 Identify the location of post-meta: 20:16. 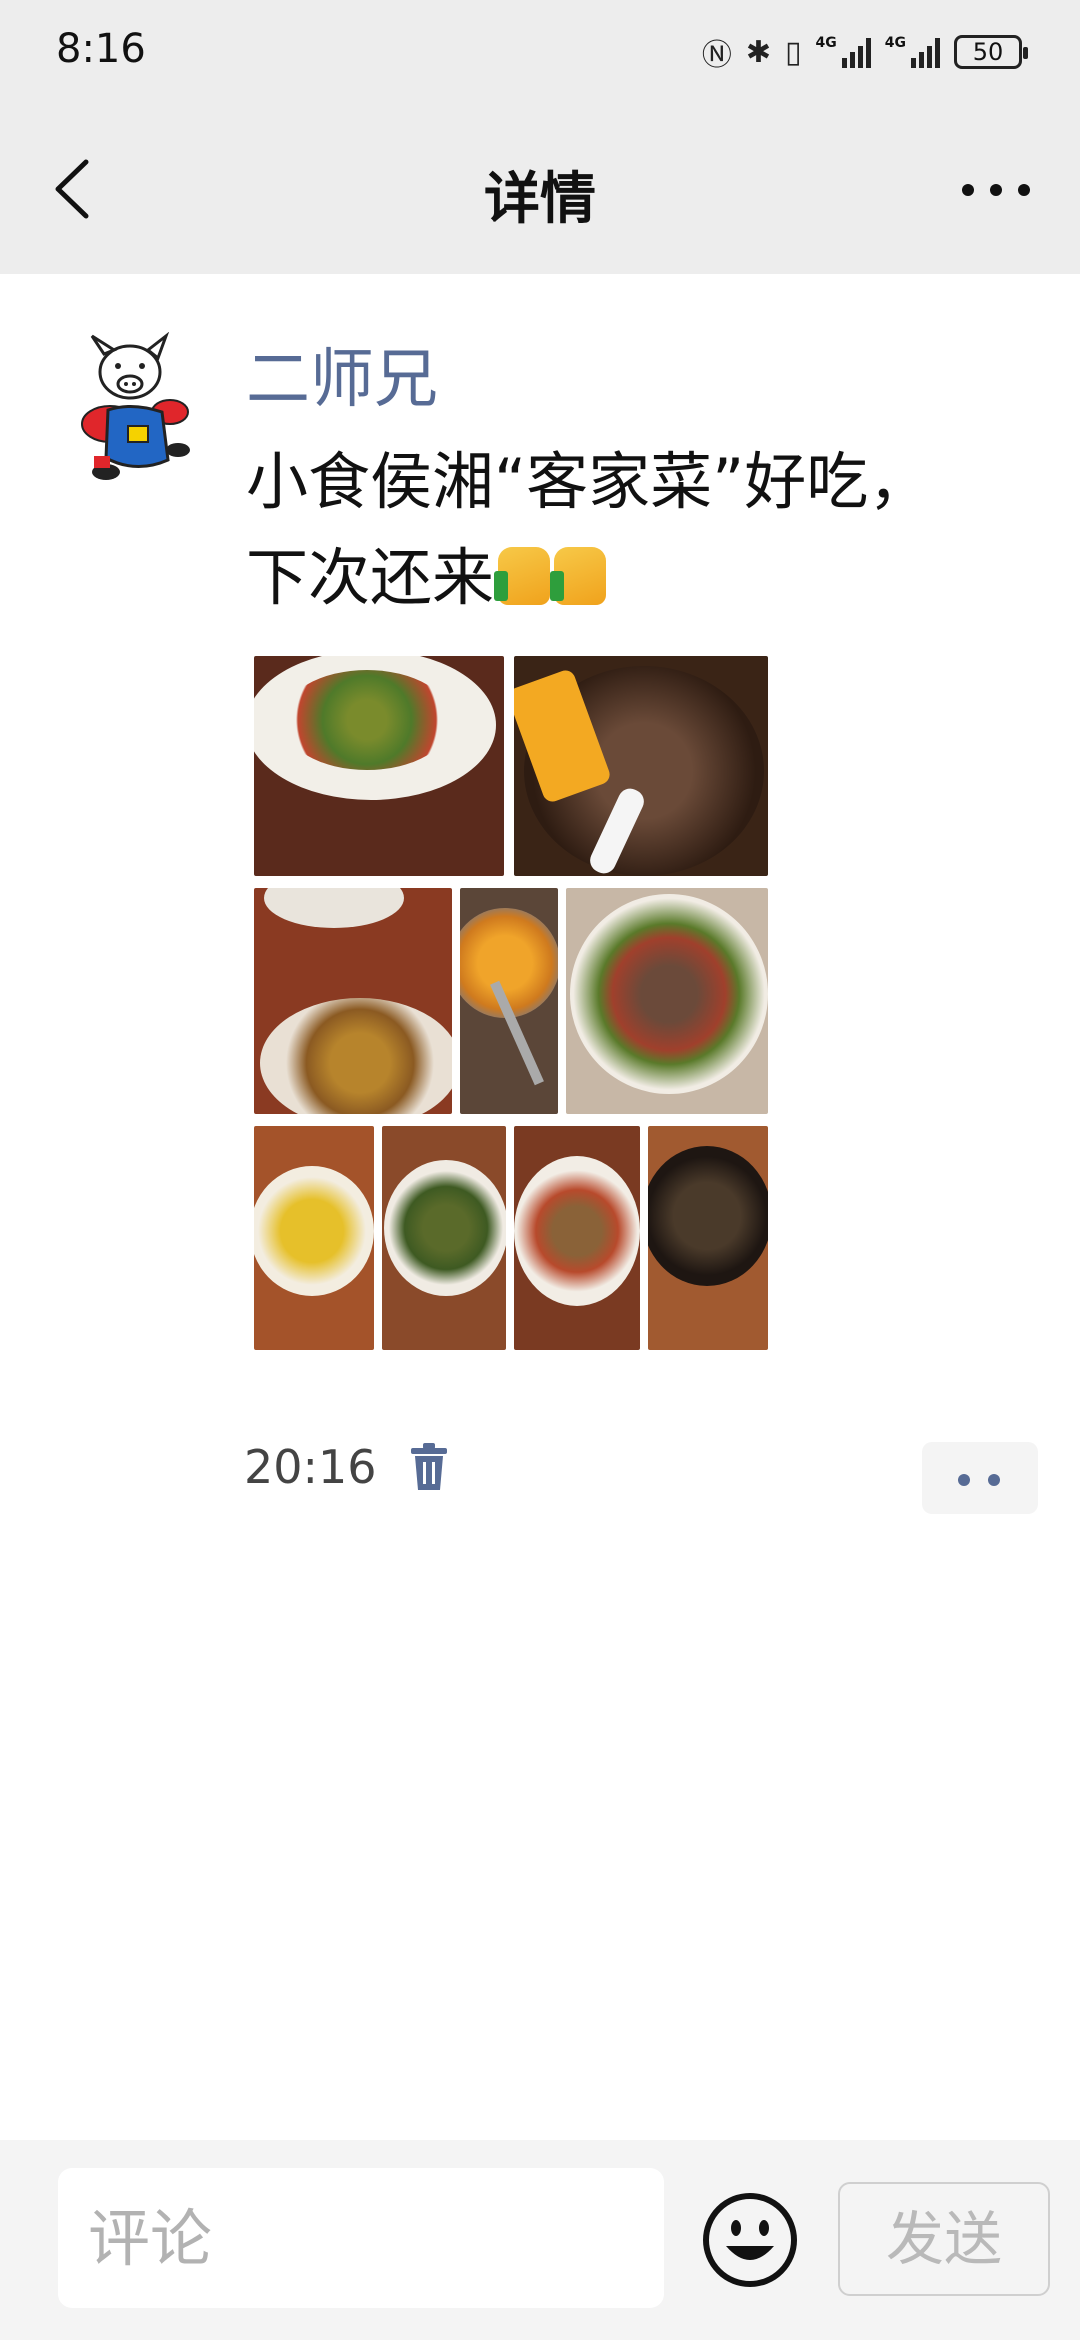
(346, 1467).